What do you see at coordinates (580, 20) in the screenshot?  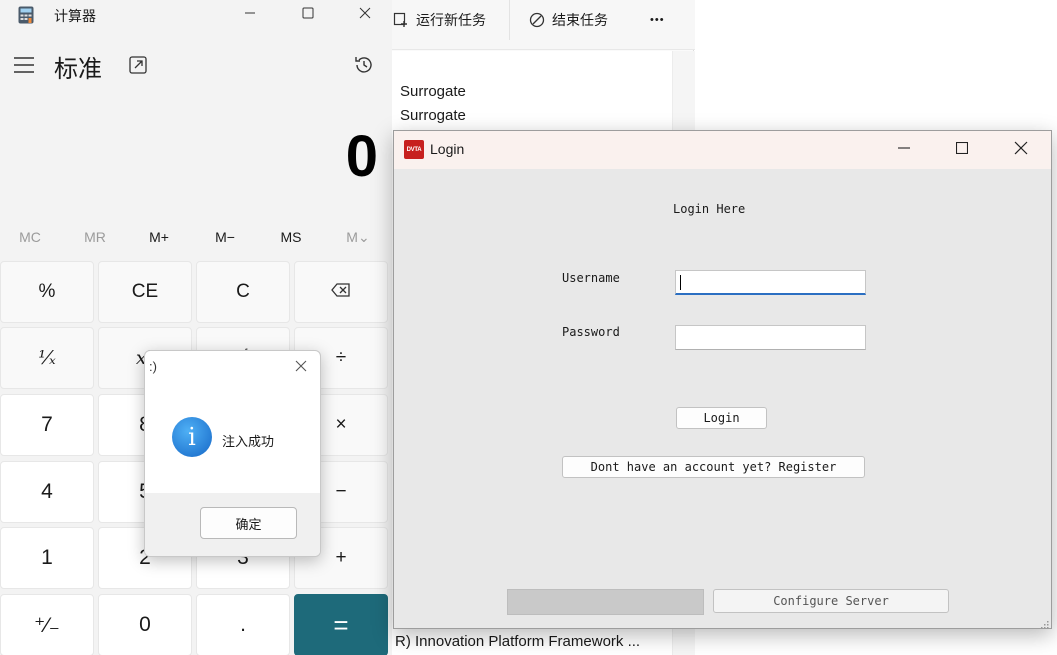 I see `end-task-label: 结束任务` at bounding box center [580, 20].